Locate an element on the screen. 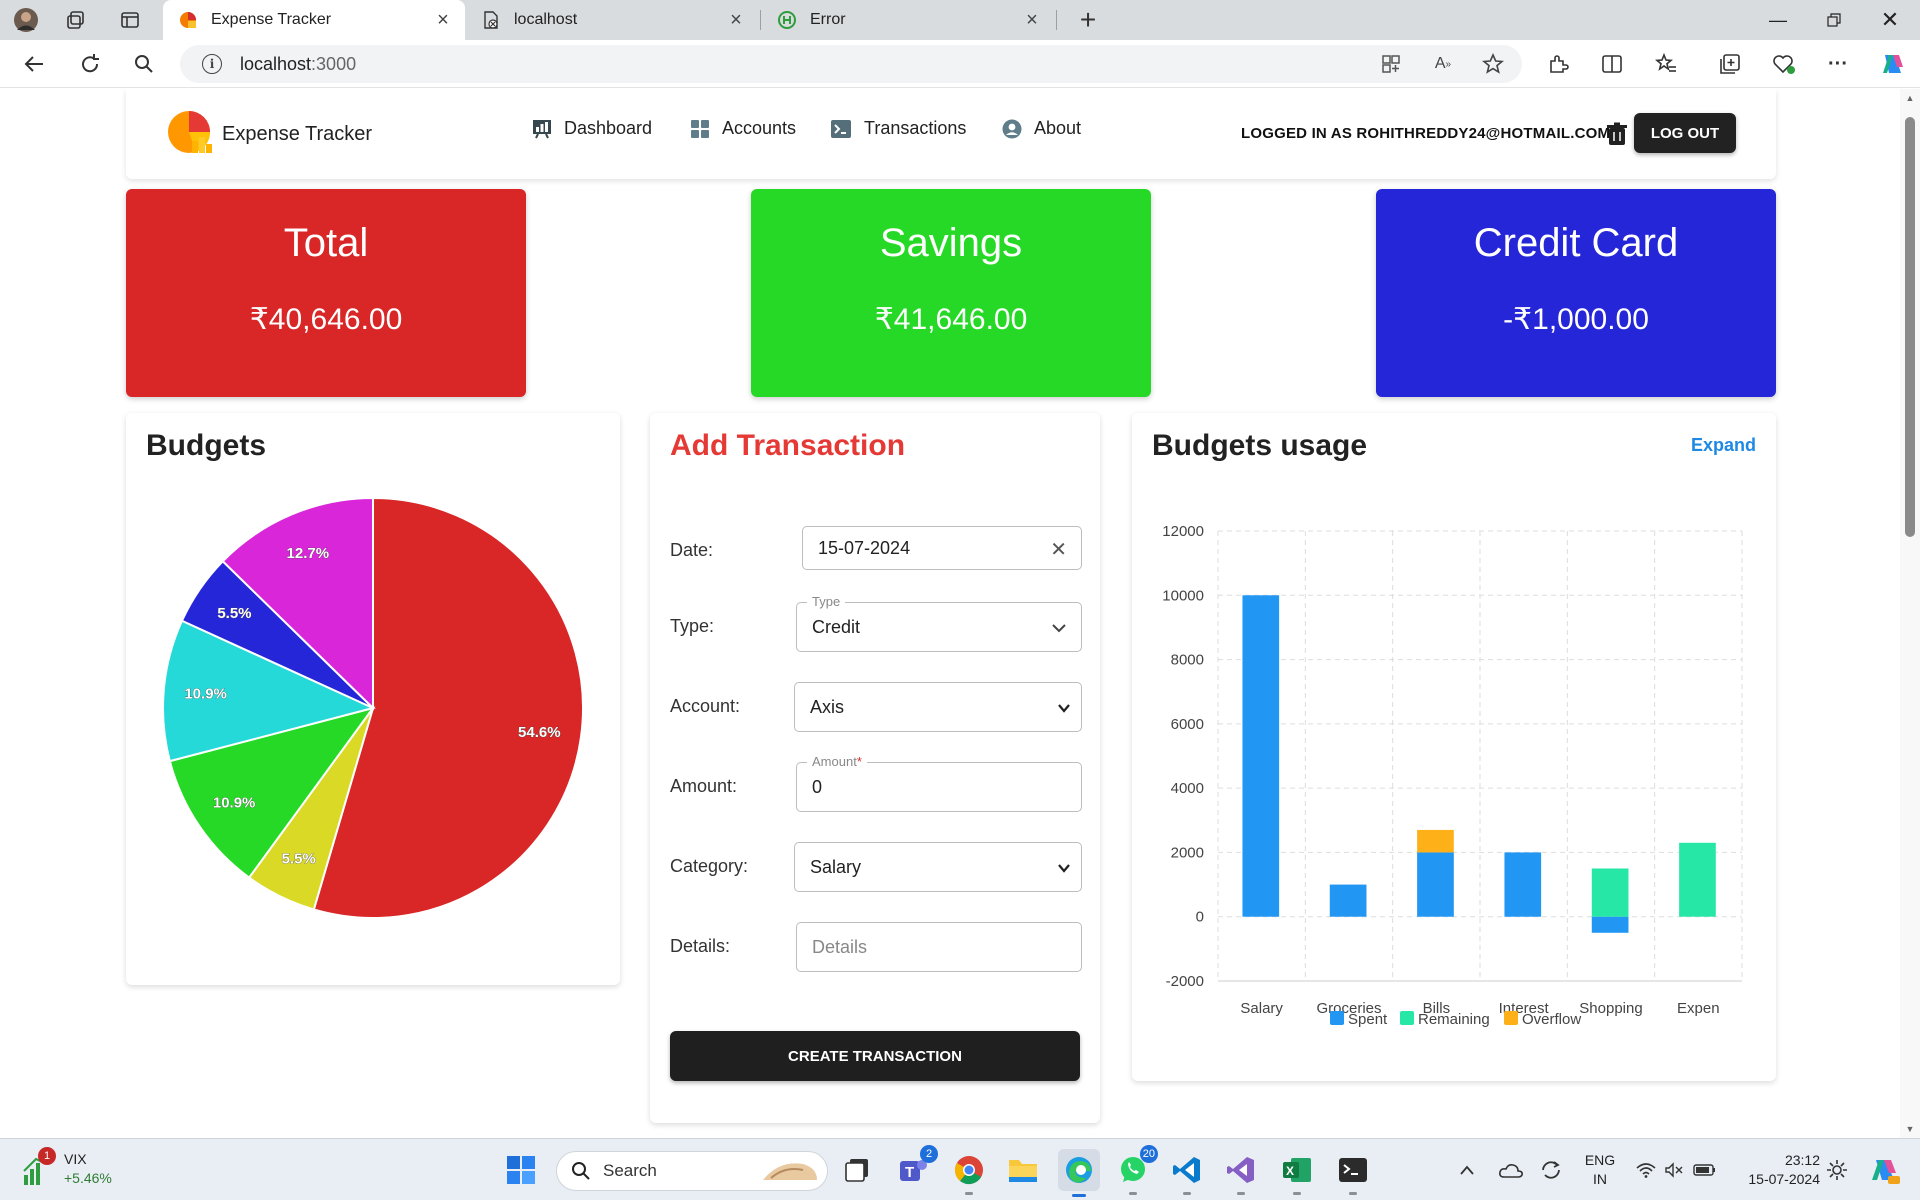 This screenshot has height=1200, width=1920. whatsapp-icon: 20 is located at coordinates (1136, 1170).